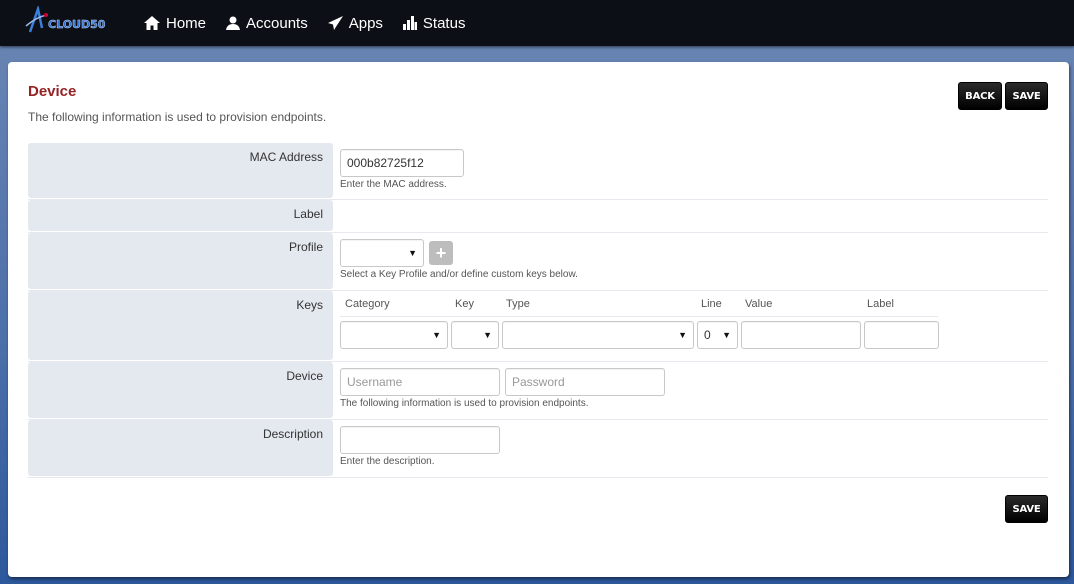  I want to click on nav-status-label: Status, so click(444, 23).